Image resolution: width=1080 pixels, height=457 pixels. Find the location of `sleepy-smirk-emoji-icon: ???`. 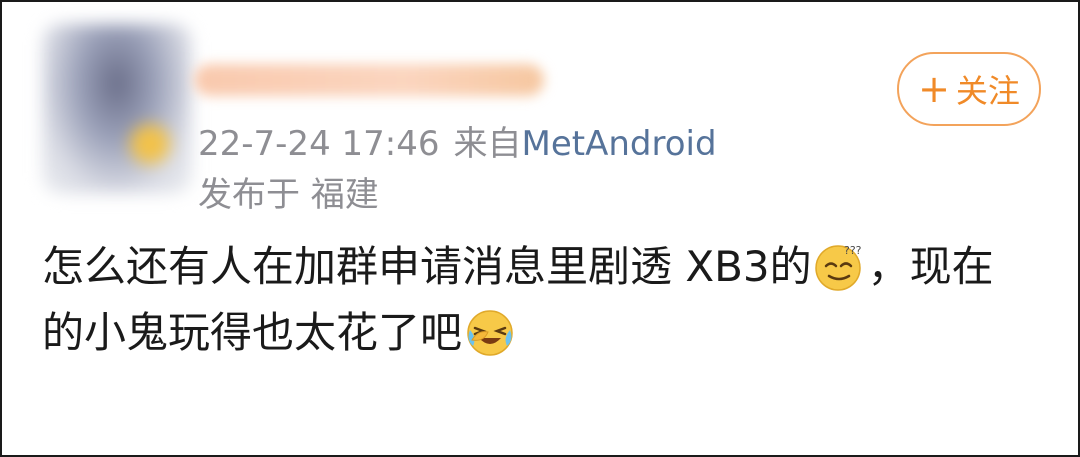

sleepy-smirk-emoji-icon: ??? is located at coordinates (838, 267).